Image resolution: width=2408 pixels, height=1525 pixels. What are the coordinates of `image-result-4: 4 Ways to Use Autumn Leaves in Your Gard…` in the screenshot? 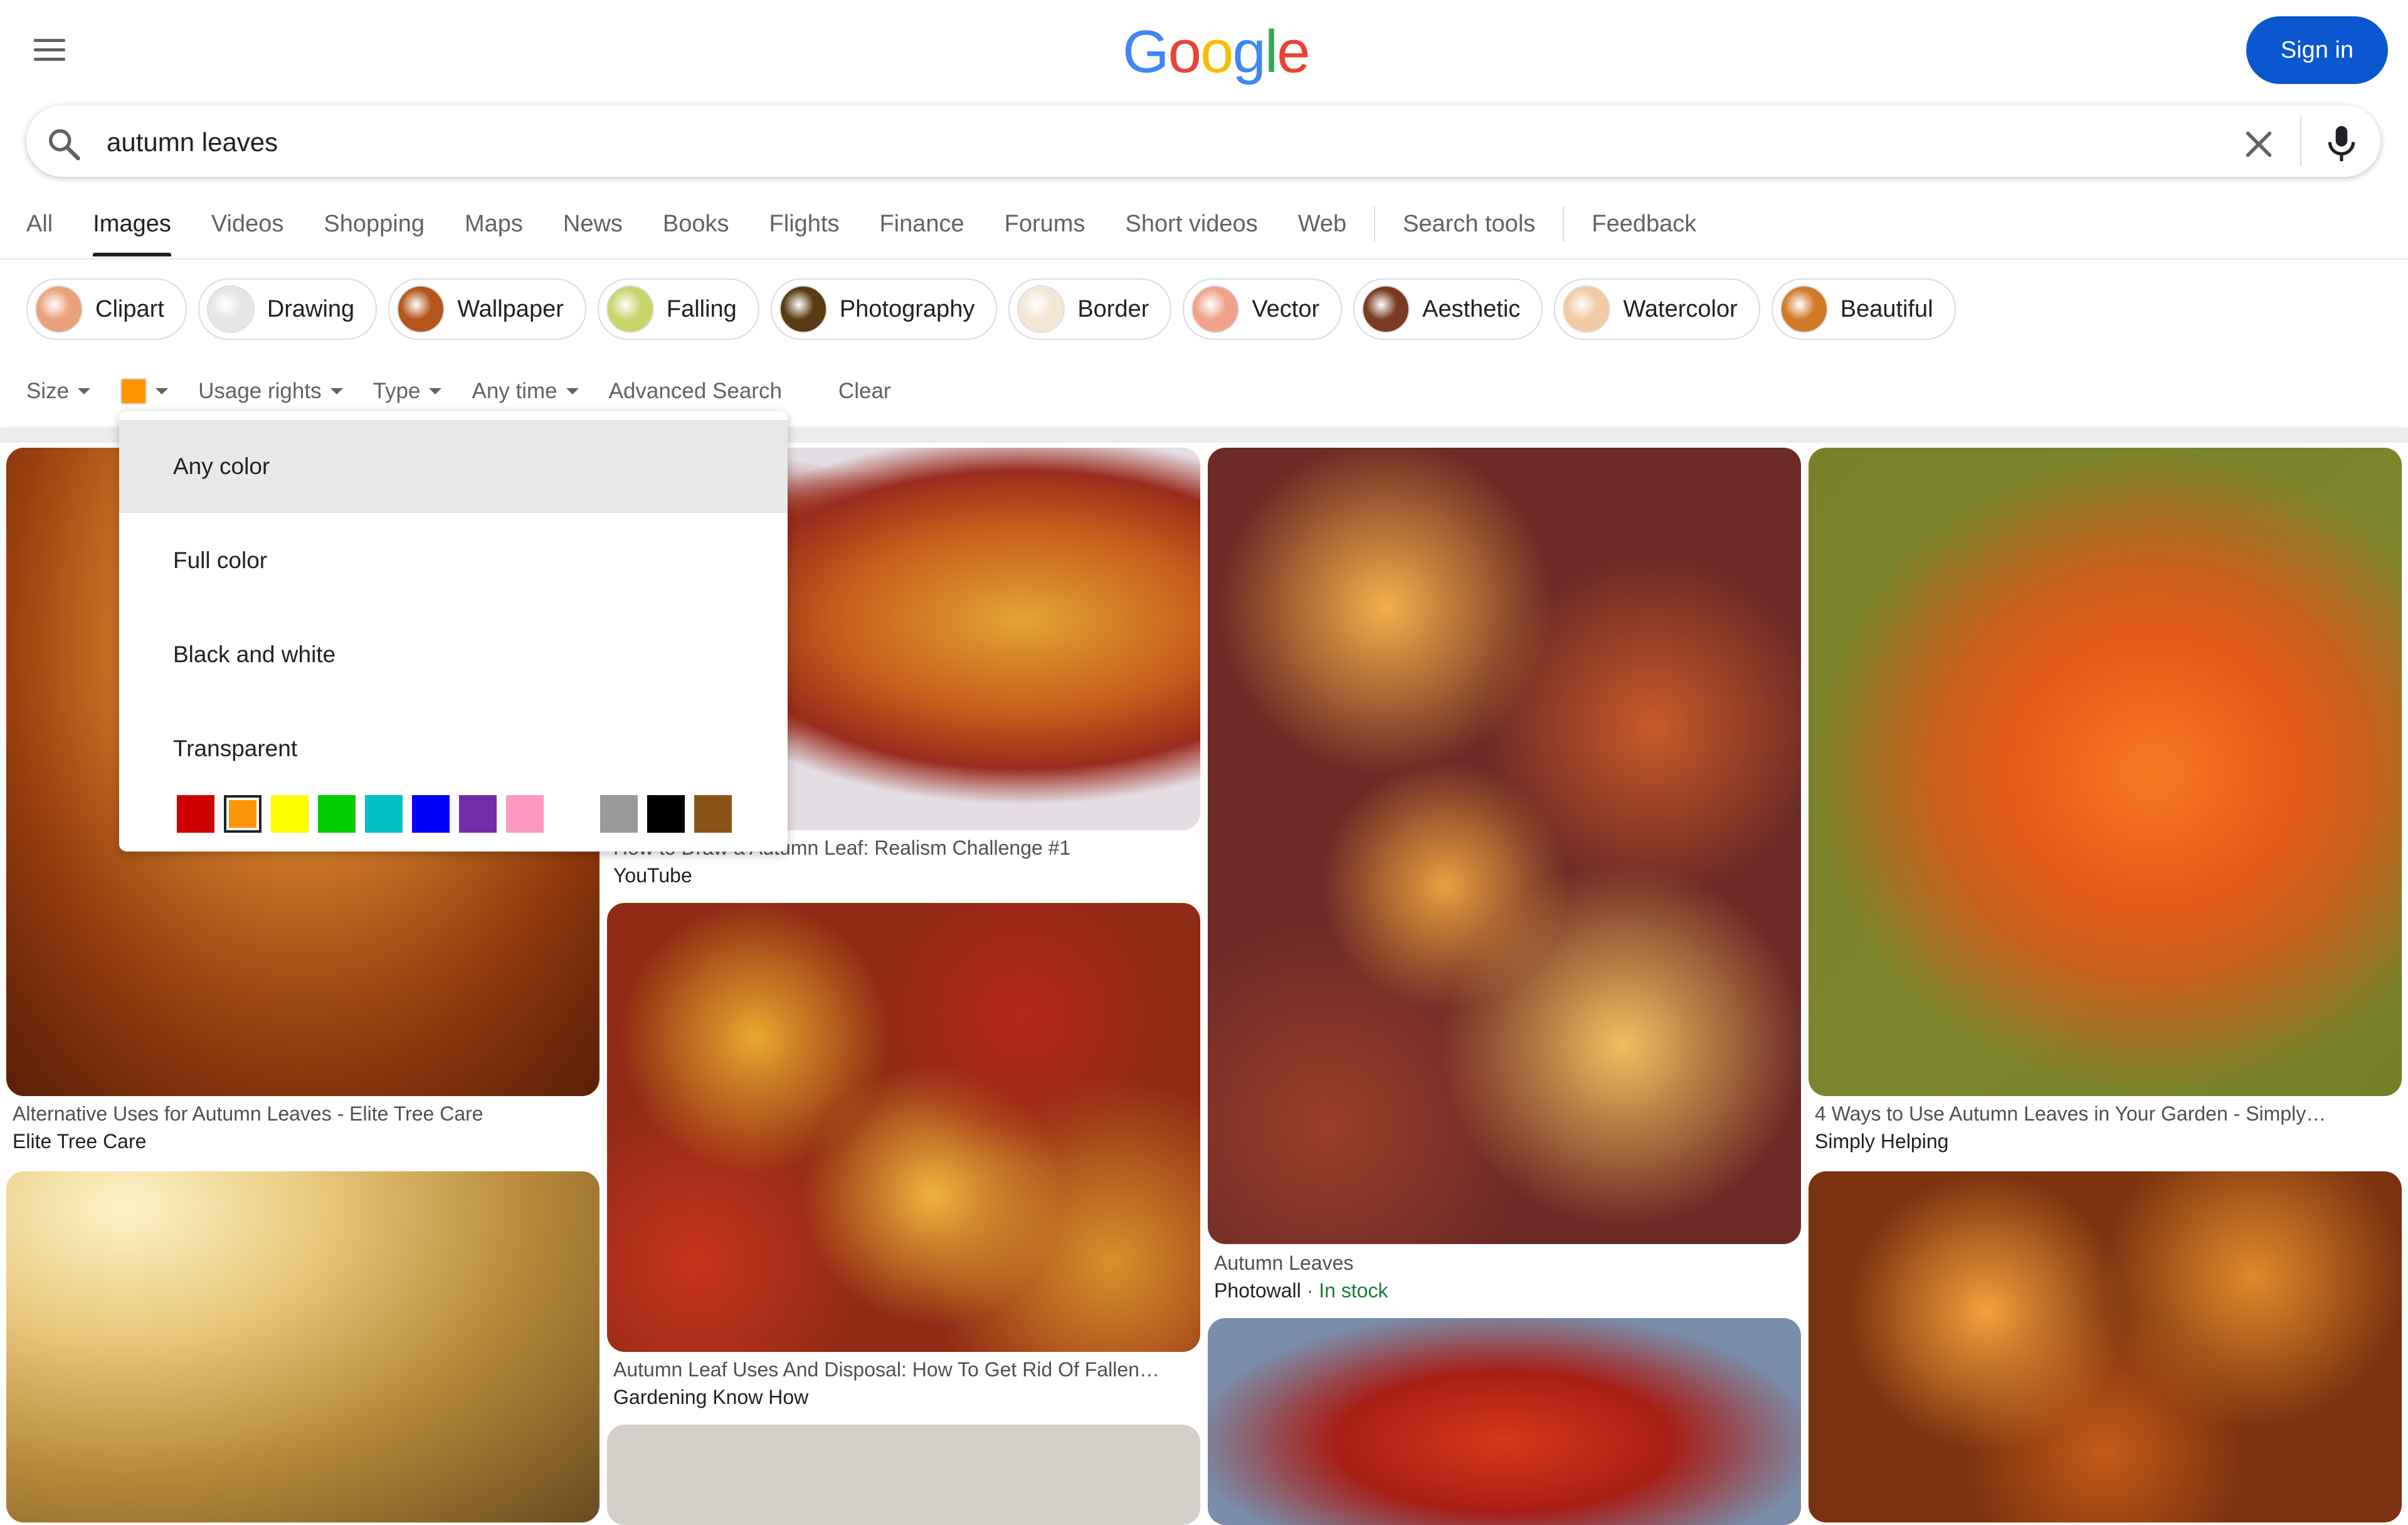 It's located at (2105, 808).